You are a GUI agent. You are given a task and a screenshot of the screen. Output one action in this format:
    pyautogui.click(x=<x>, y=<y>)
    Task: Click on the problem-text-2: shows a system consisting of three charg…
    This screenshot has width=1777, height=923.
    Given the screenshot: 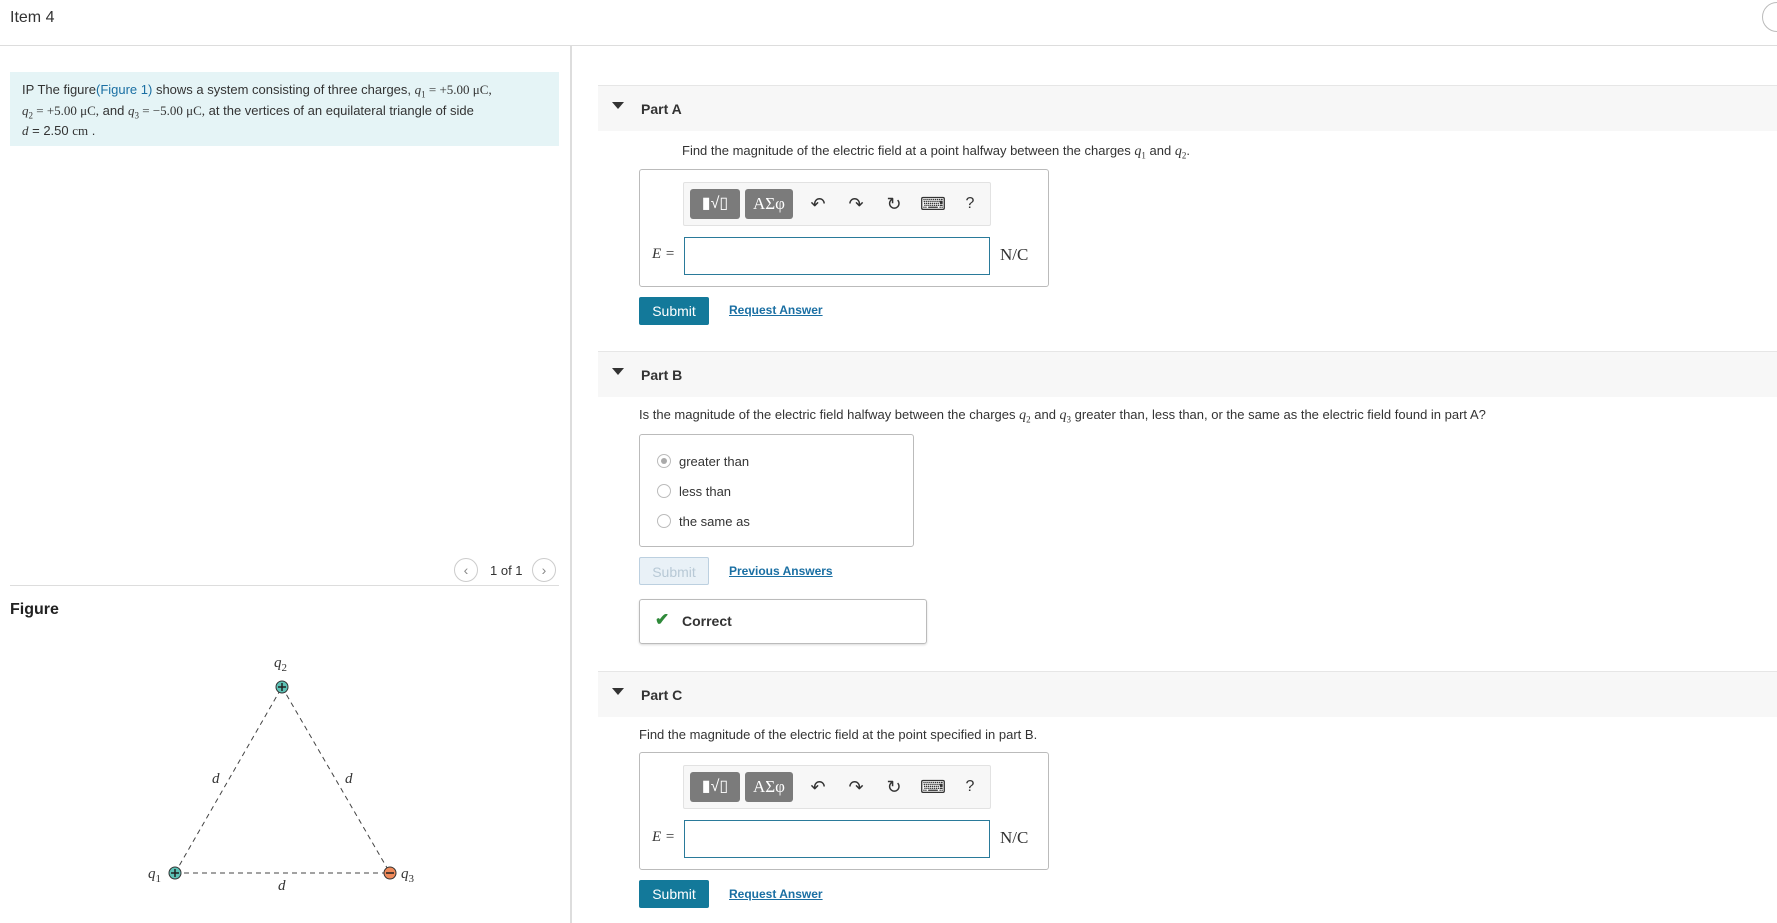 What is the action you would take?
    pyautogui.click(x=283, y=89)
    